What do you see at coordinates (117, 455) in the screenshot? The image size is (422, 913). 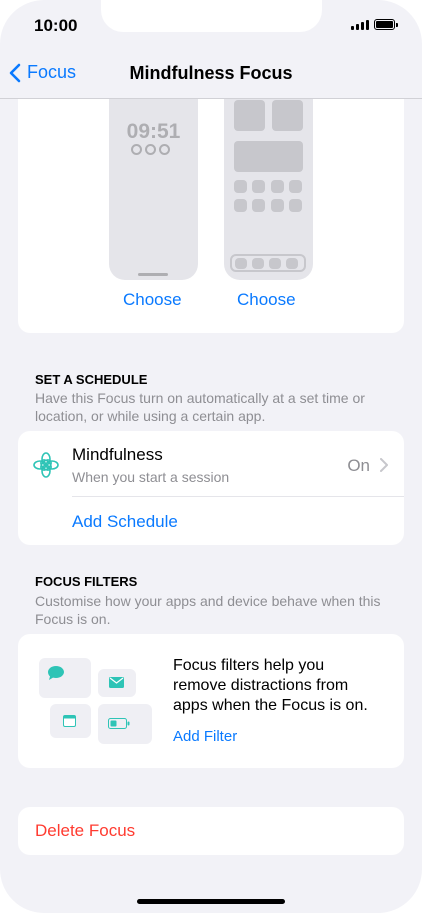 I see `schedule-item-title: Mindfulness` at bounding box center [117, 455].